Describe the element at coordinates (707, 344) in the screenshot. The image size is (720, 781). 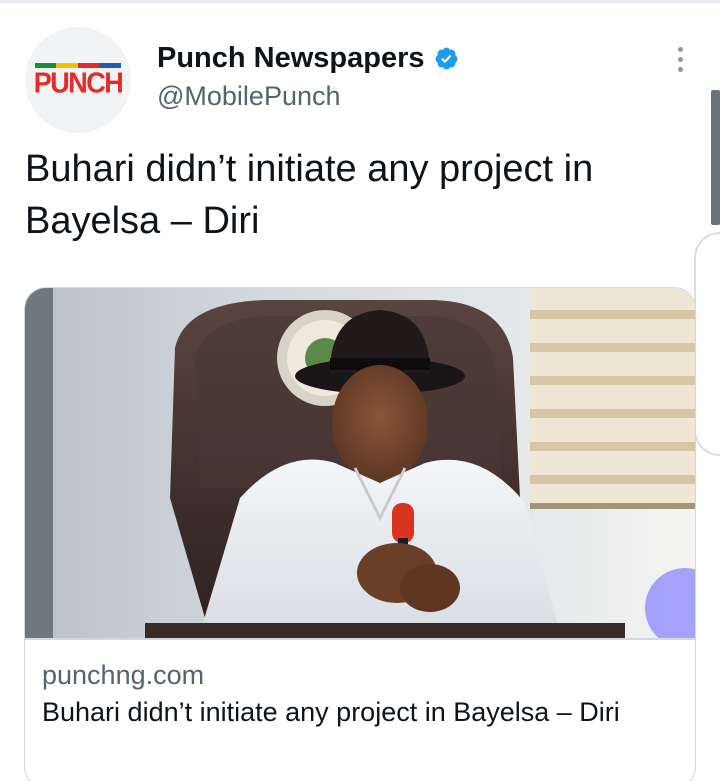
I see `side-edge-panel` at that location.